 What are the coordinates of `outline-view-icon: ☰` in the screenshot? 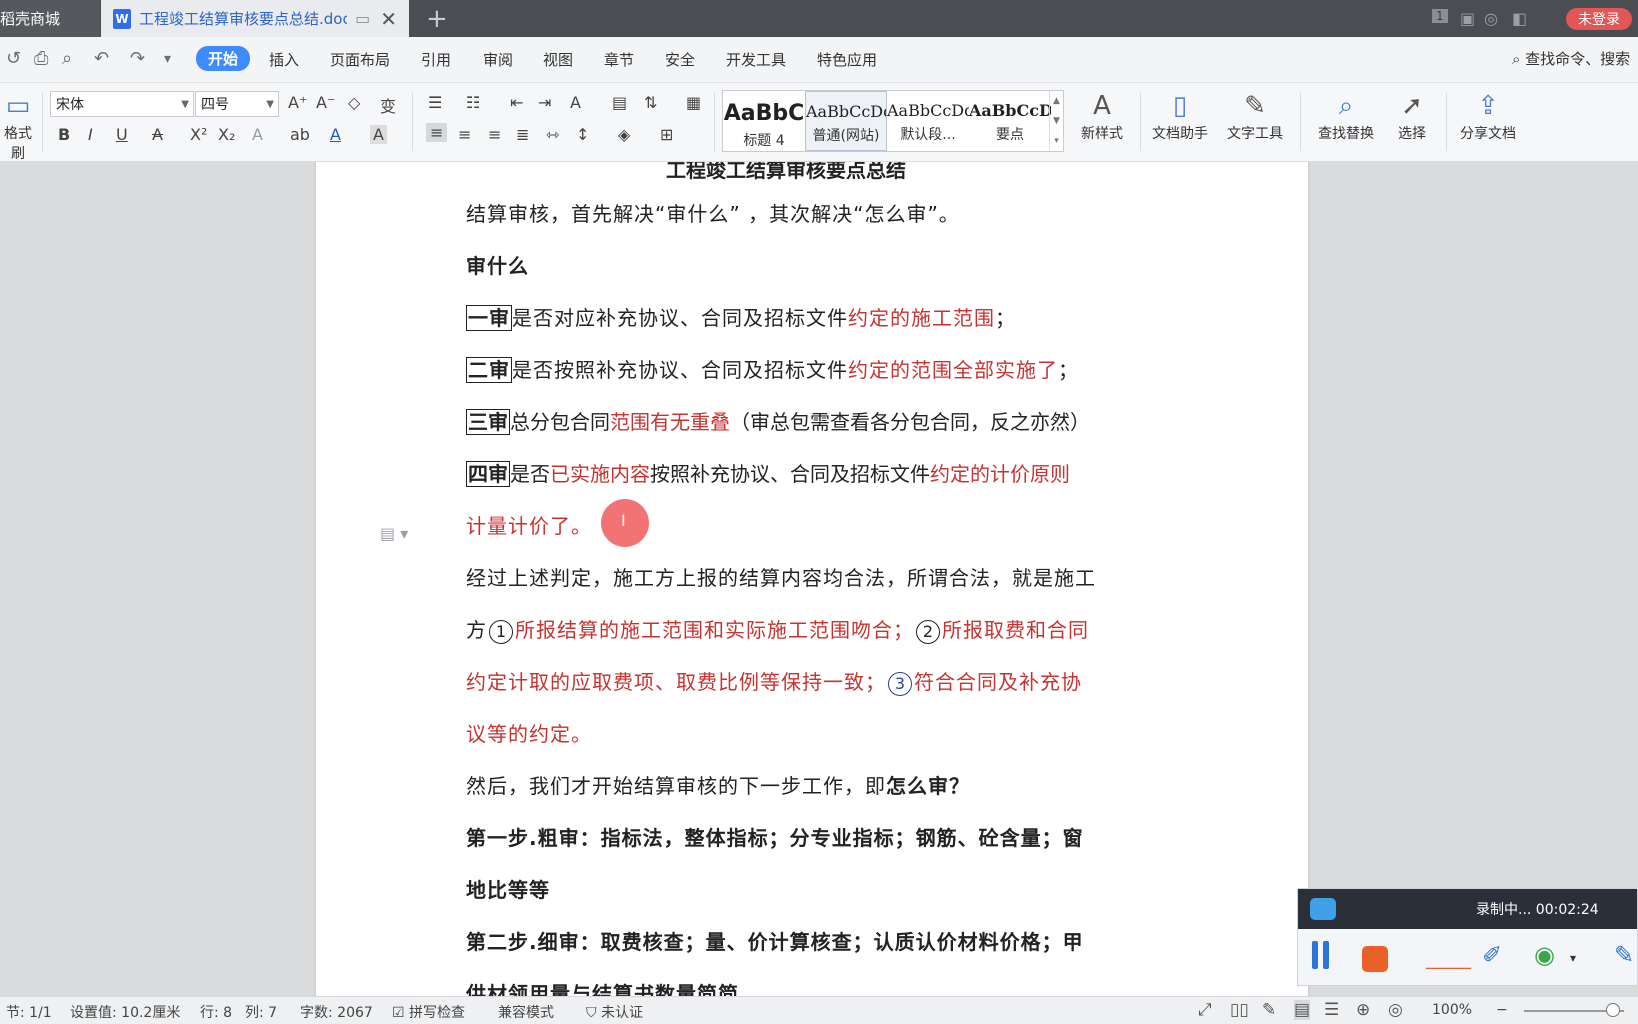 It's located at (1331, 1010).